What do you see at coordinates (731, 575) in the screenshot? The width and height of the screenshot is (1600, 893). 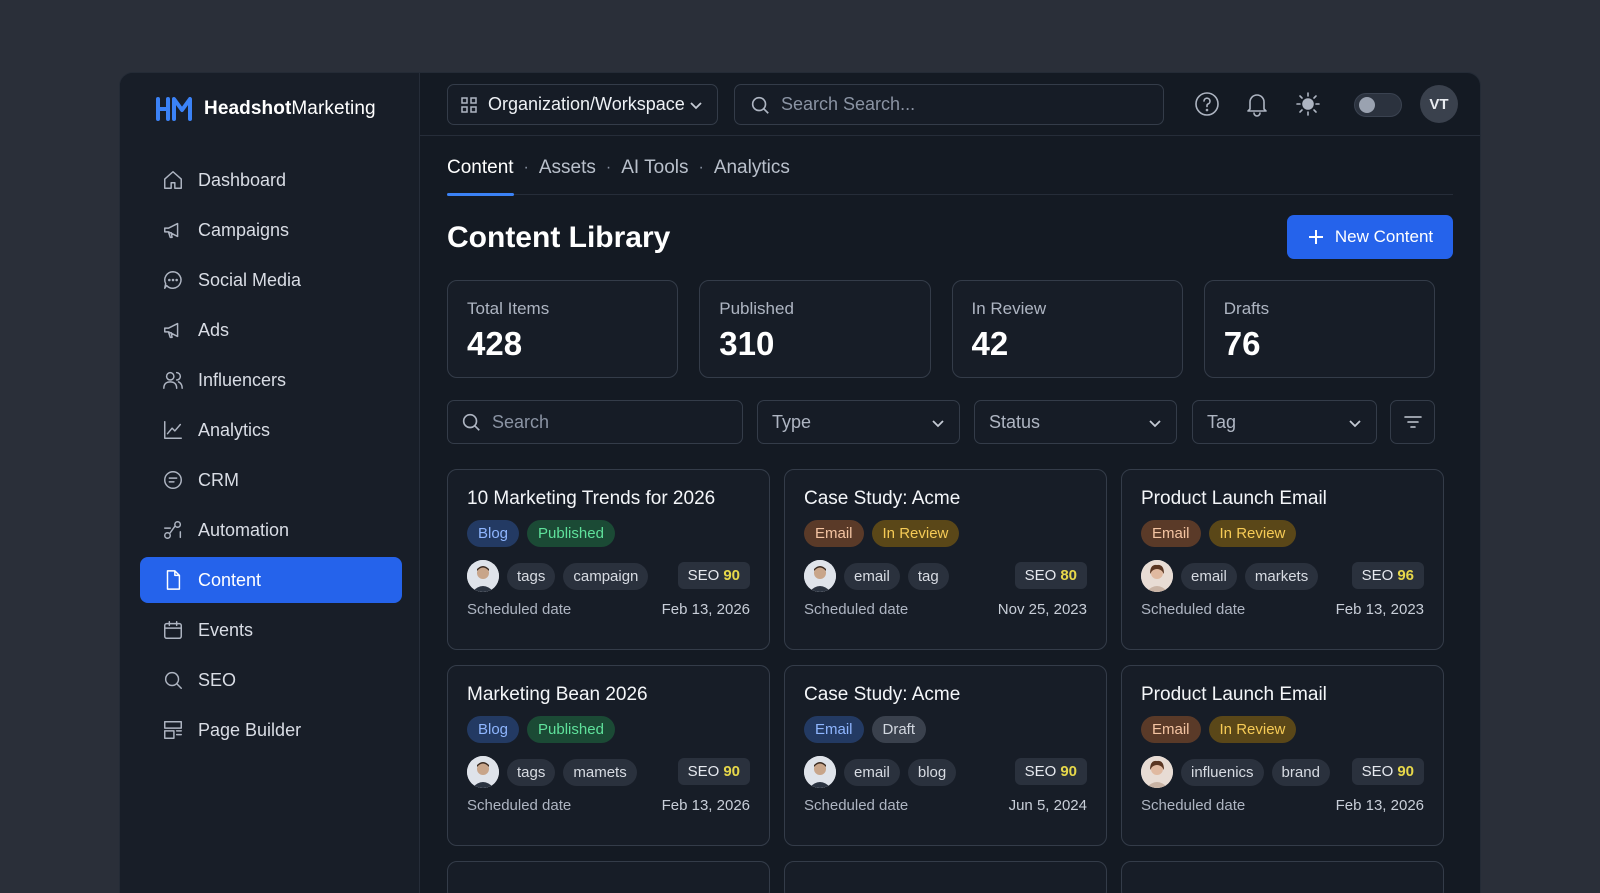 I see `seo-value: 90` at bounding box center [731, 575].